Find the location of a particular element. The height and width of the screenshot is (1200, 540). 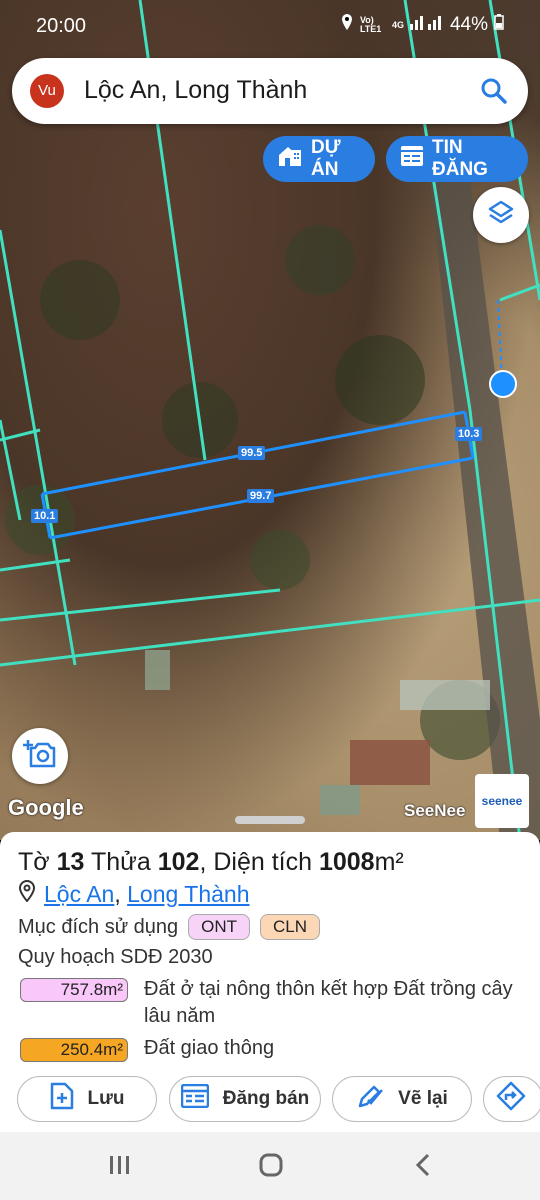

directions-button is located at coordinates (511, 1099).